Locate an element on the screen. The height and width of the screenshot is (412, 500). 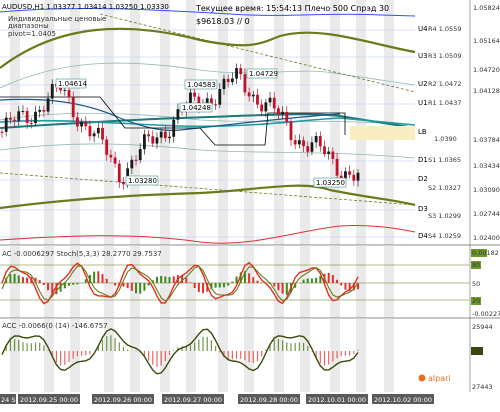
date-label-0: 24 S is located at coordinates (8, 400).